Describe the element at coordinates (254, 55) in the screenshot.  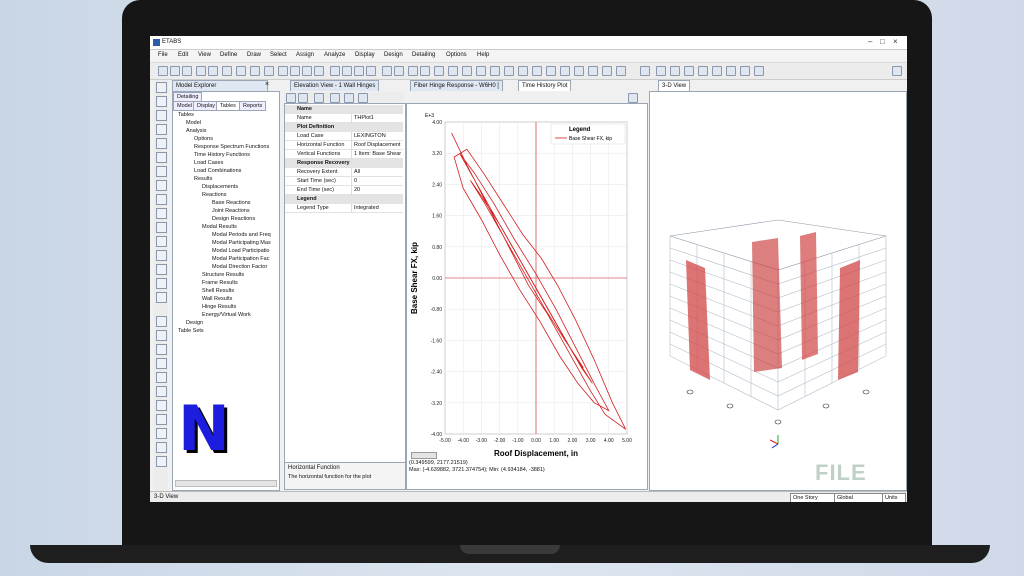
I see `menu-draw: Draw` at that location.